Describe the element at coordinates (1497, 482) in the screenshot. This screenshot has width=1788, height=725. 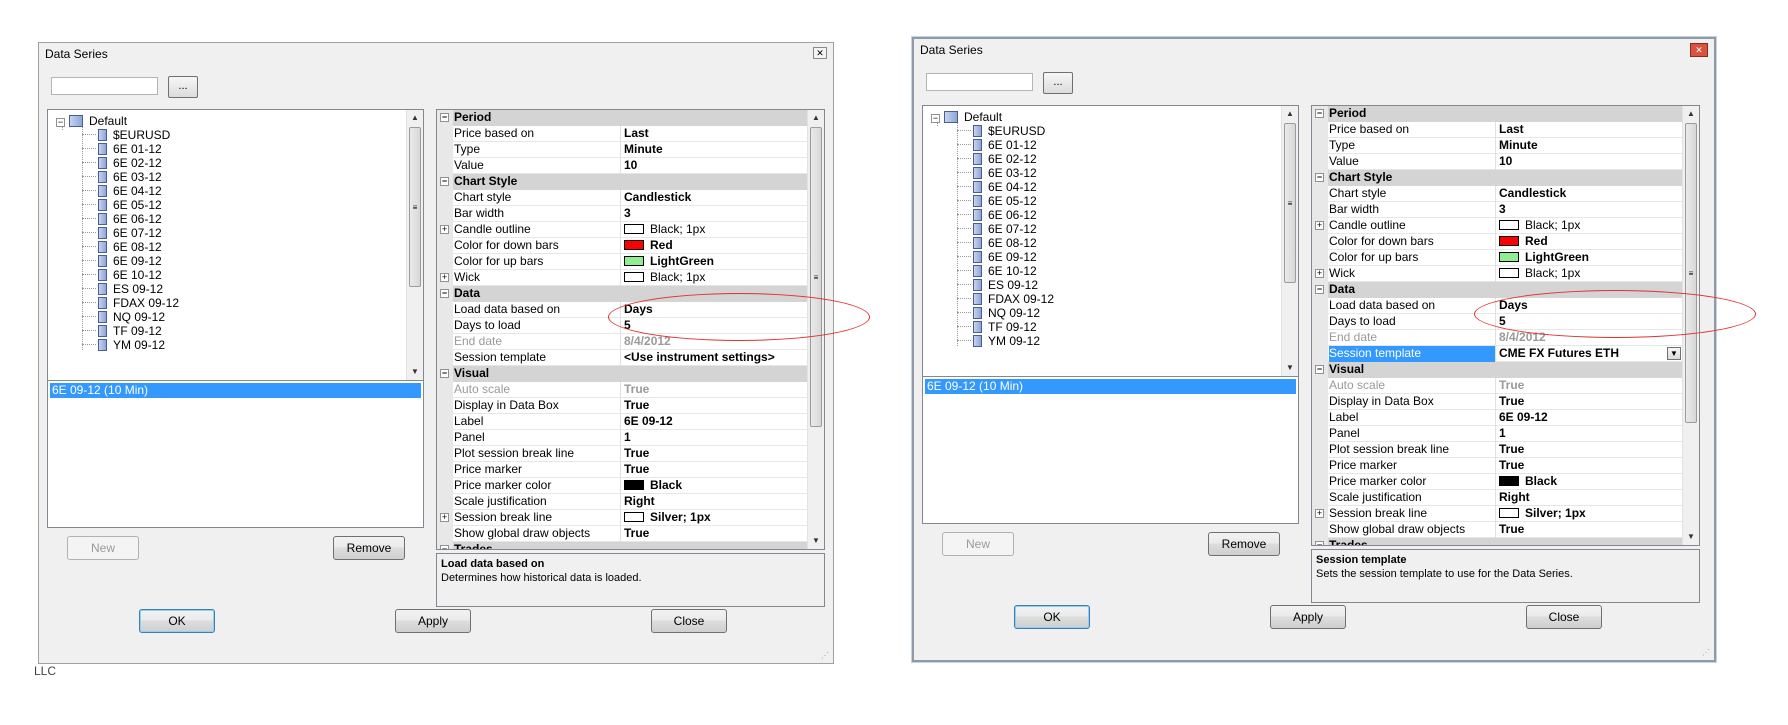
I see `property-row: Price marker color Black` at that location.